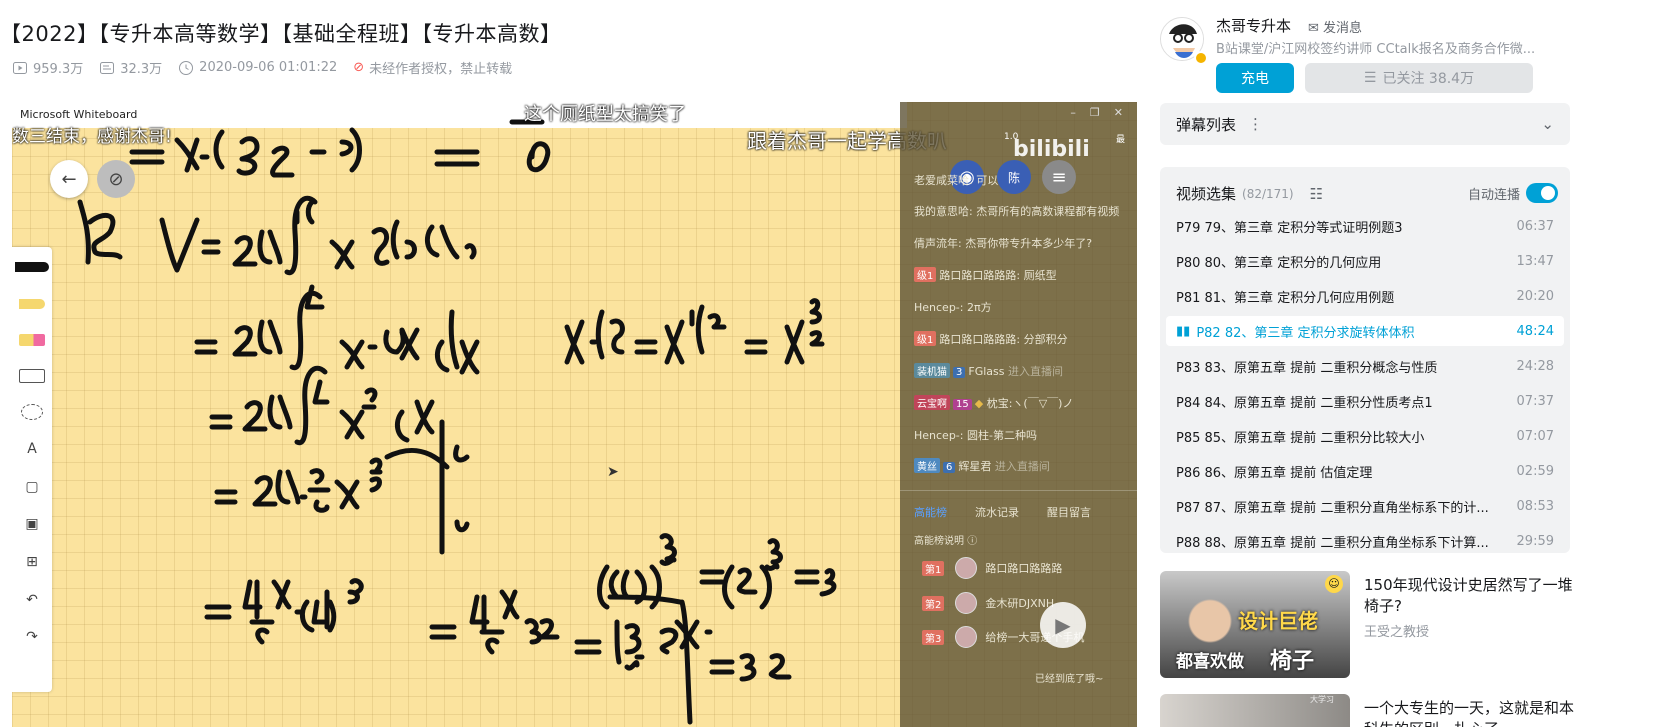 The image size is (1662, 727). What do you see at coordinates (1014, 177) in the screenshot?
I see `live-user-button: 陈` at bounding box center [1014, 177].